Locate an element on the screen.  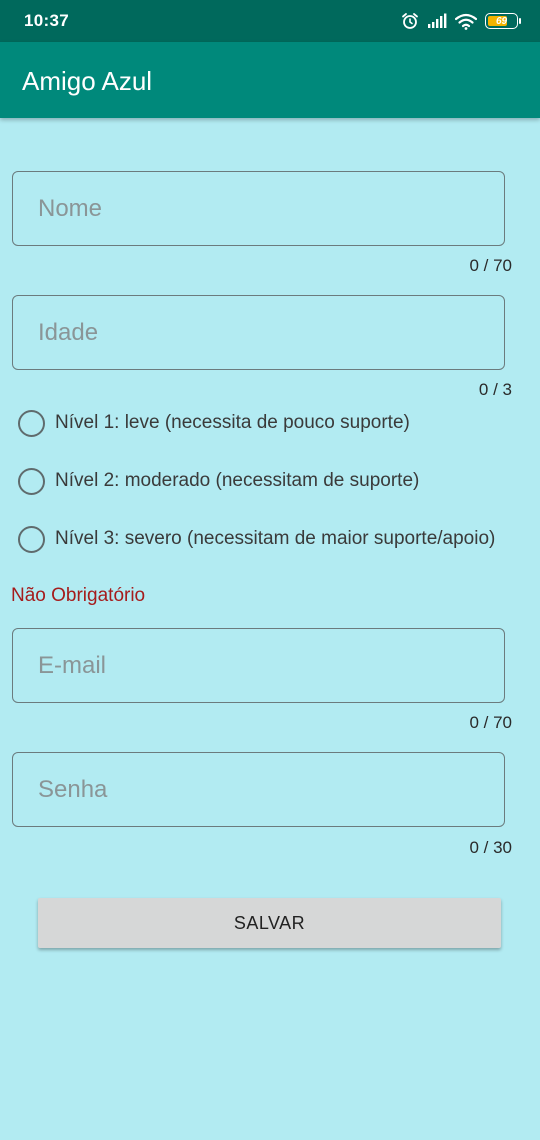
battery-icon: 69 is located at coordinates (503, 21).